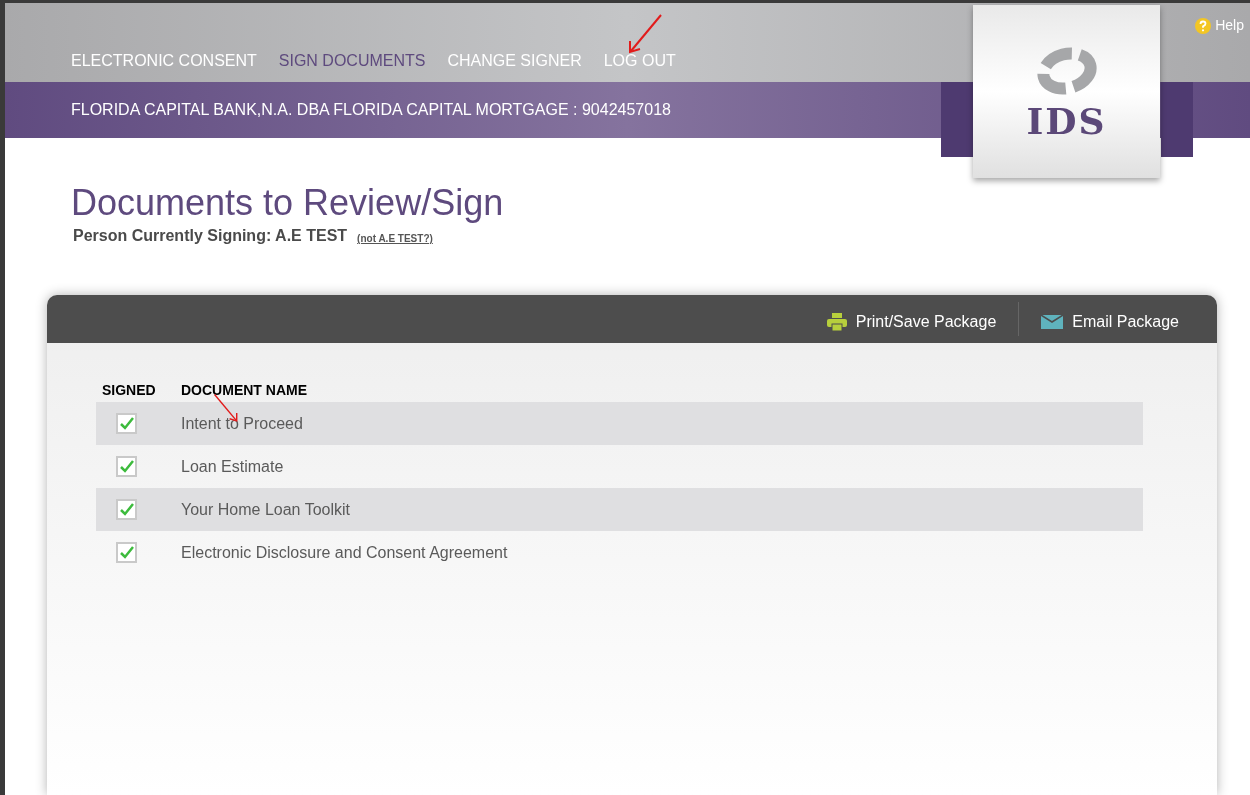 This screenshot has width=1250, height=795. I want to click on document-row: Electronic Disclosure and Consent Agreement, so click(619, 552).